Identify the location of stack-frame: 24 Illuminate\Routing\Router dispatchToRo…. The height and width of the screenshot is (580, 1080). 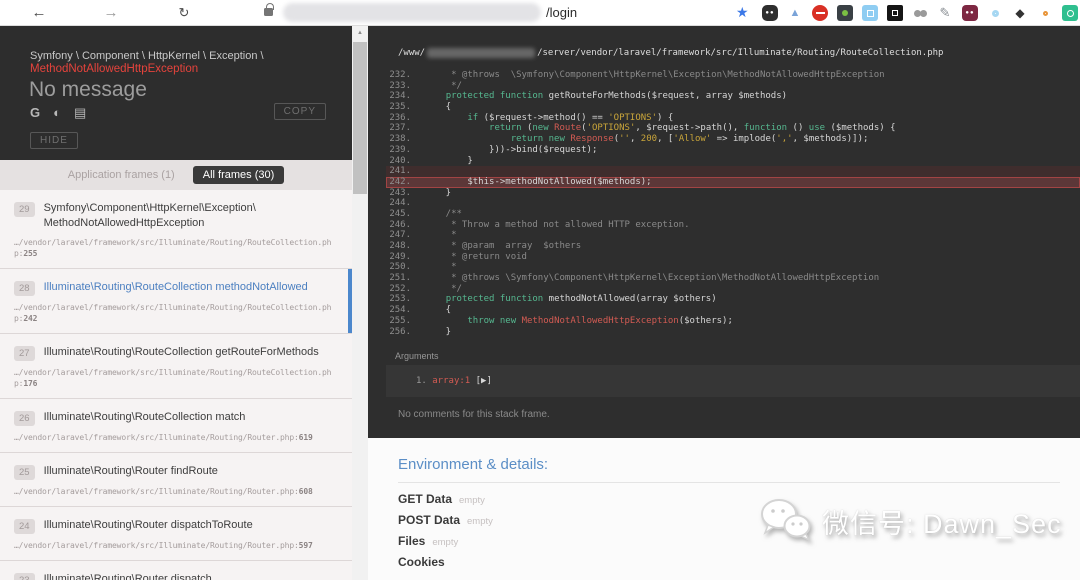
(176, 534).